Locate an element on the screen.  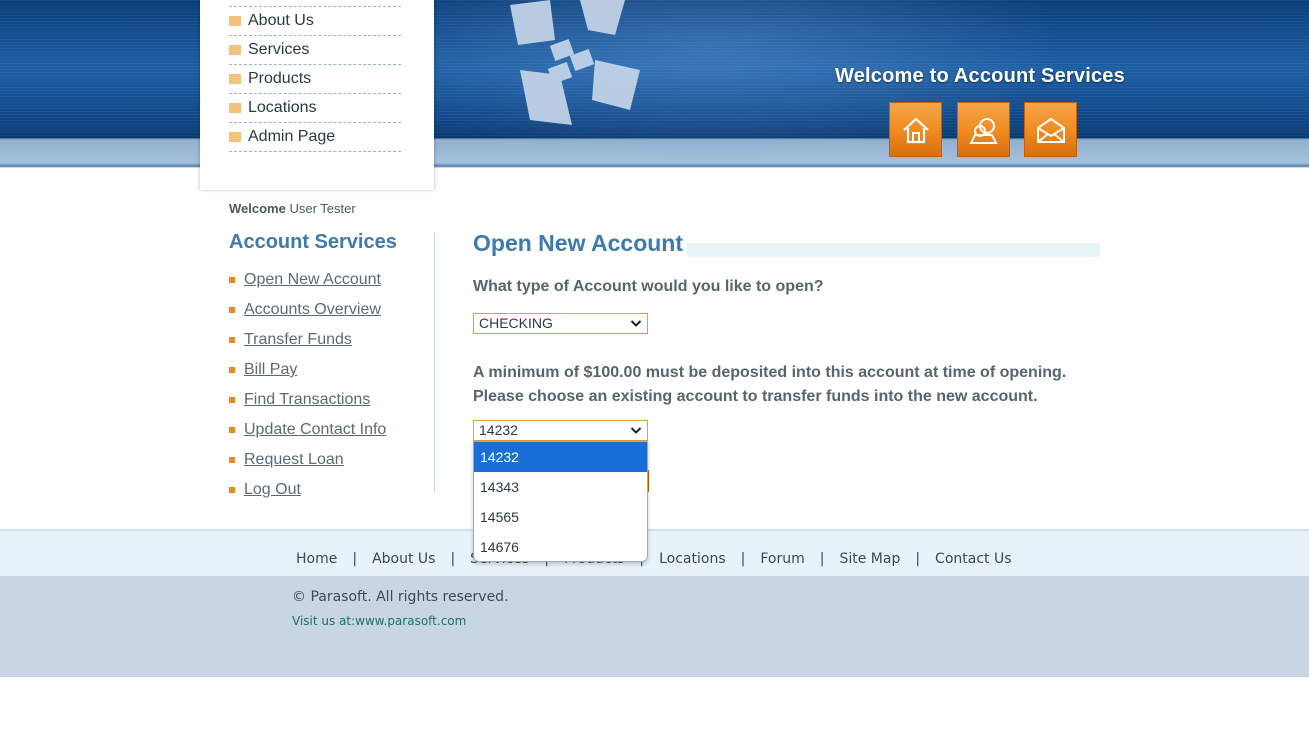
home-button is located at coordinates (915, 129).